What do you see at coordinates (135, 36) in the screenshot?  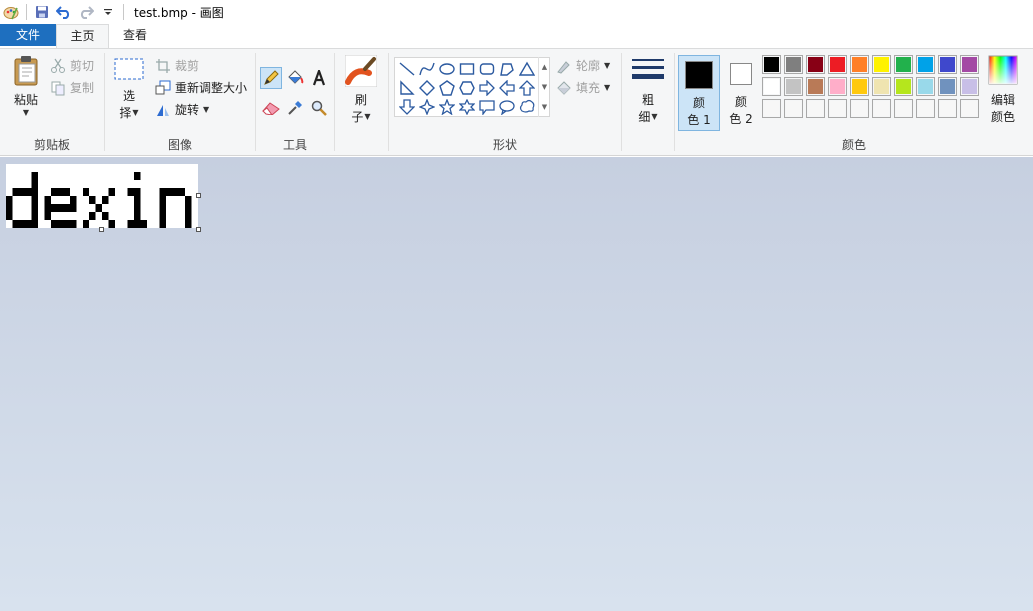 I see `tab-view: 查看` at bounding box center [135, 36].